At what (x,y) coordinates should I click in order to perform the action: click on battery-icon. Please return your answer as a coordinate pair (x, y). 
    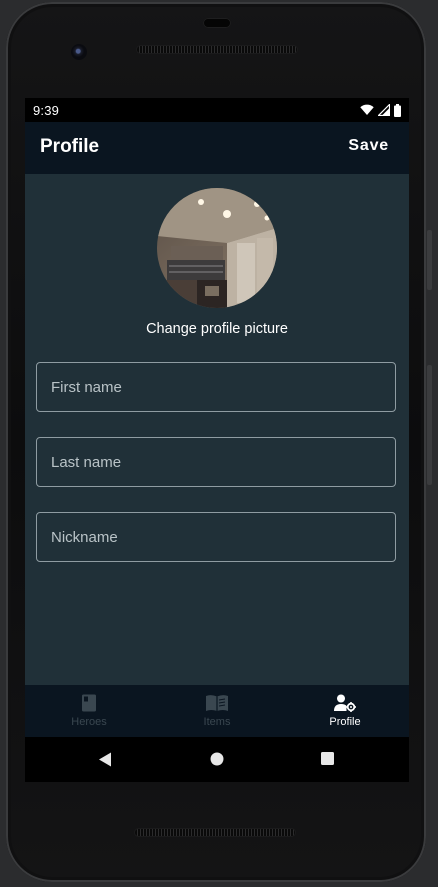
    Looking at the image, I should click on (397, 110).